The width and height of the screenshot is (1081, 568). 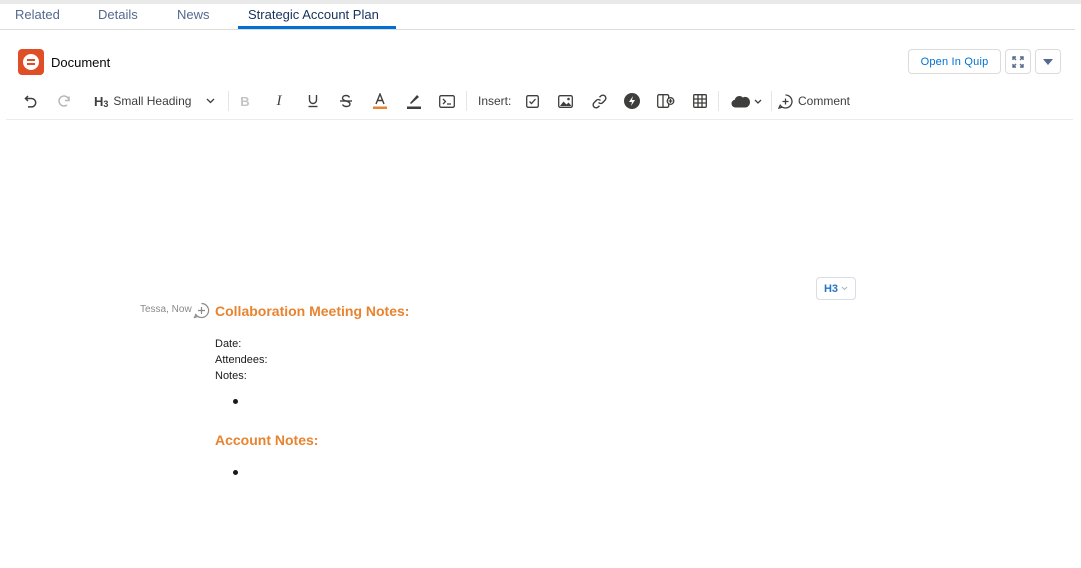 I want to click on expand-icon, so click(x=1018, y=61).